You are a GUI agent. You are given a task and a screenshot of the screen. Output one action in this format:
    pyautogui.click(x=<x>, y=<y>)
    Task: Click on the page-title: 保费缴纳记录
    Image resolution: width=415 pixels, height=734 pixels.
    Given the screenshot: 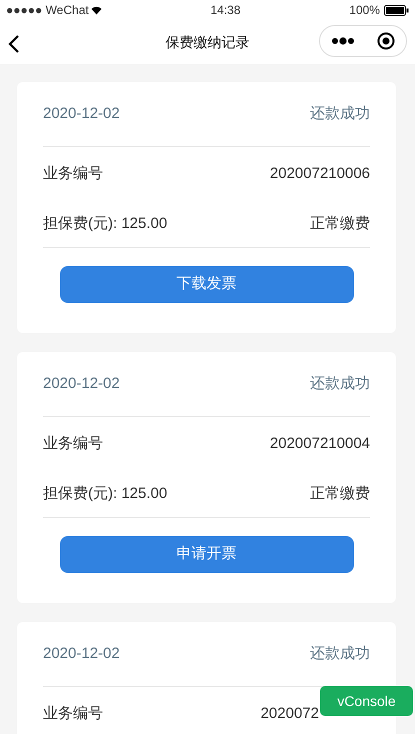 What is the action you would take?
    pyautogui.click(x=208, y=42)
    